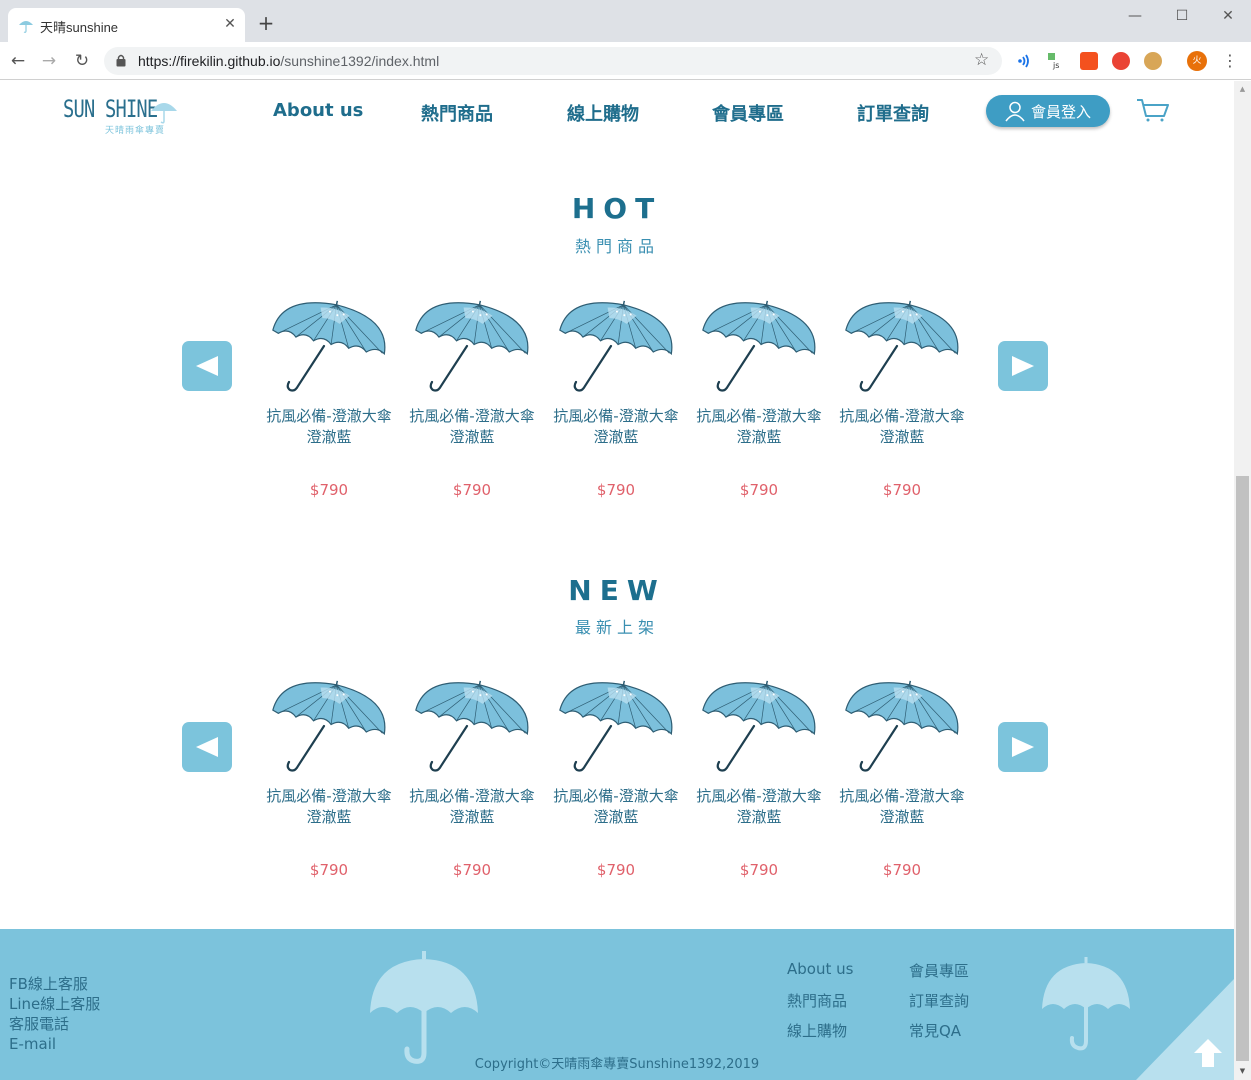  I want to click on footer-phone: 客服電話, so click(54, 1024).